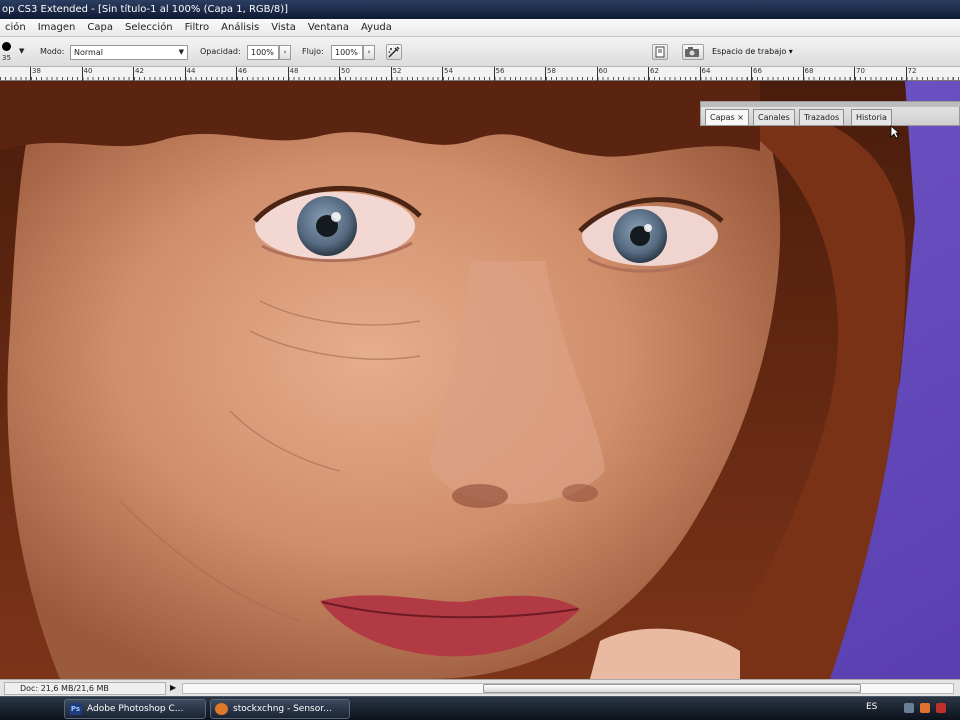 The width and height of the screenshot is (960, 720). Describe the element at coordinates (75, 709) in the screenshot. I see `photoshop-icon: Ps` at that location.